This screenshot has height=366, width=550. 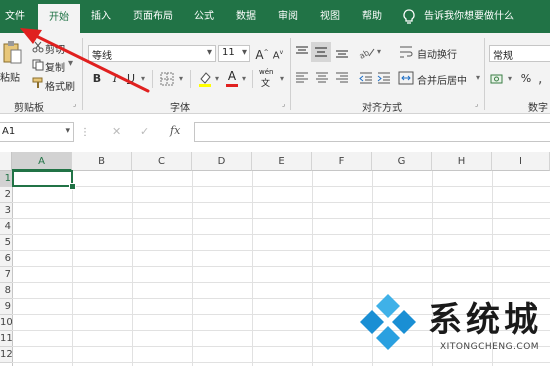 I want to click on watermark-logo, so click(x=388, y=322).